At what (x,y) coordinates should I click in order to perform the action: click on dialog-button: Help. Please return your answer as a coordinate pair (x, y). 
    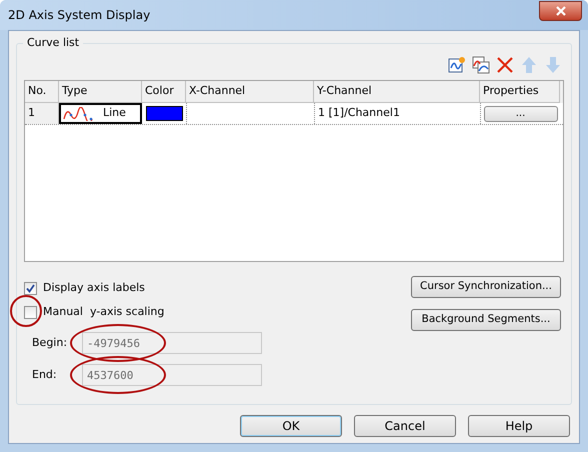
    Looking at the image, I should click on (519, 426).